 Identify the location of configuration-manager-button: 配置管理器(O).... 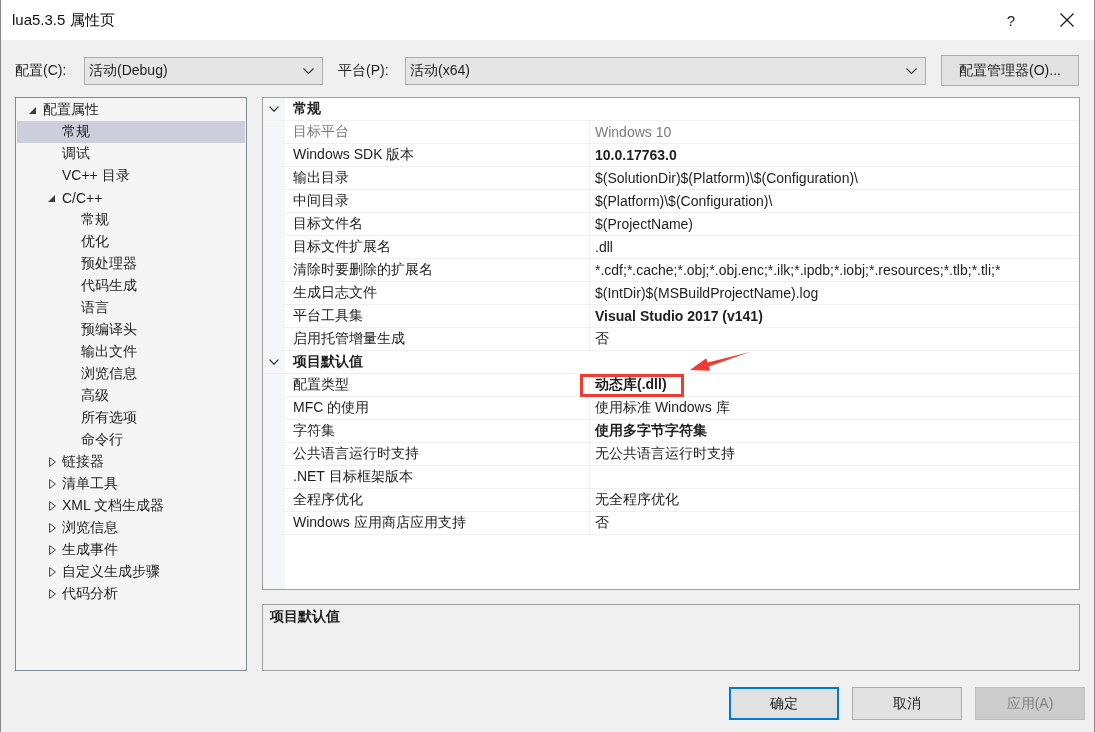
(1010, 70).